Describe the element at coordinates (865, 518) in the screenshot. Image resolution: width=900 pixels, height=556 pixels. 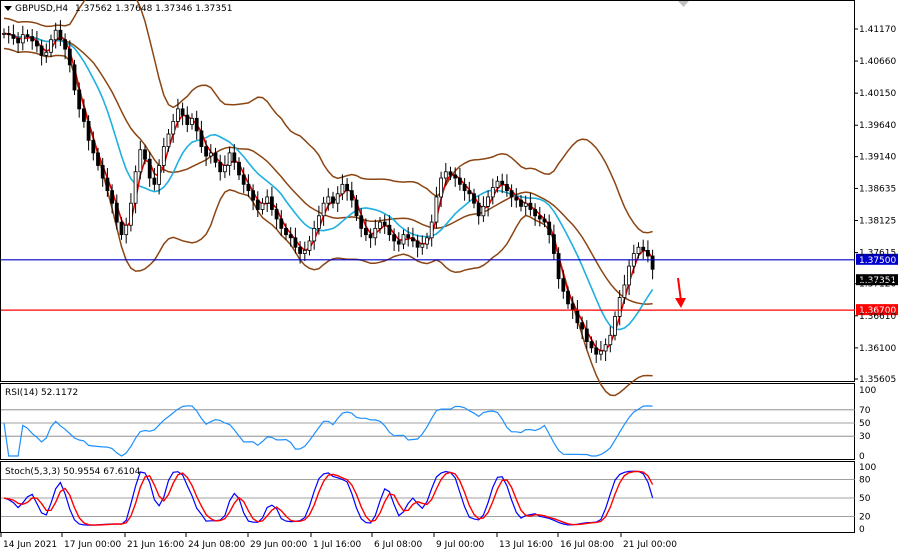
I see `stoch-tick-label: 20` at that location.